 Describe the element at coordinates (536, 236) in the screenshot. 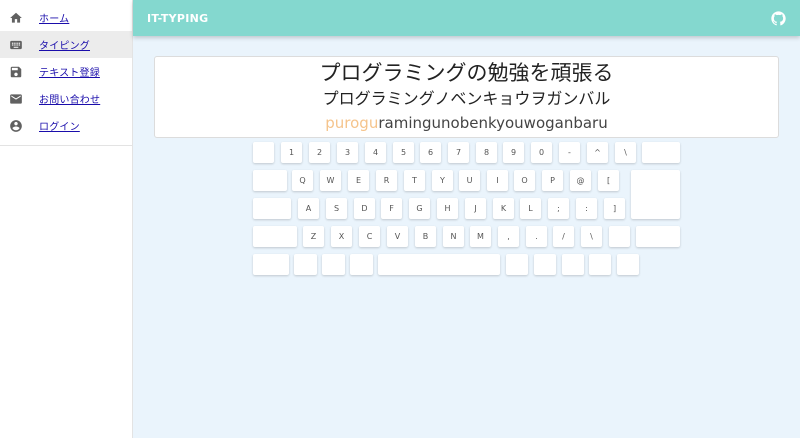

I see `key-.: .` at that location.